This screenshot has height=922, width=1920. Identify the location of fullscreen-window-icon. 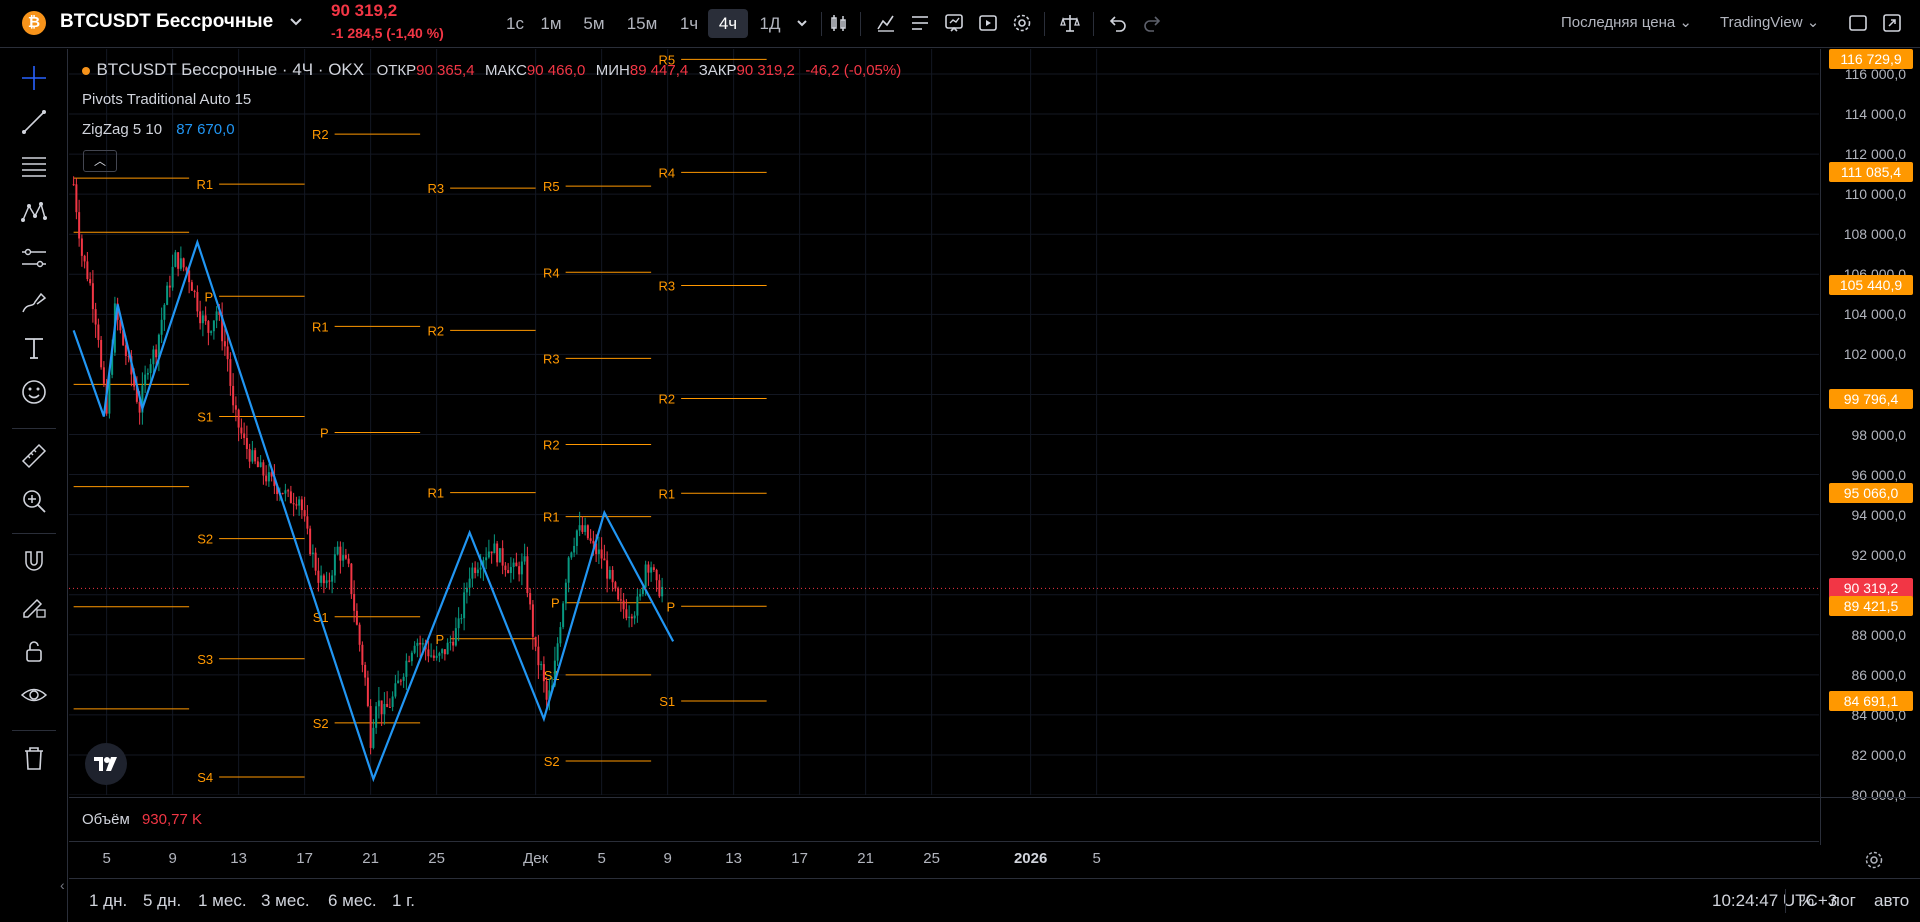
(1858, 23).